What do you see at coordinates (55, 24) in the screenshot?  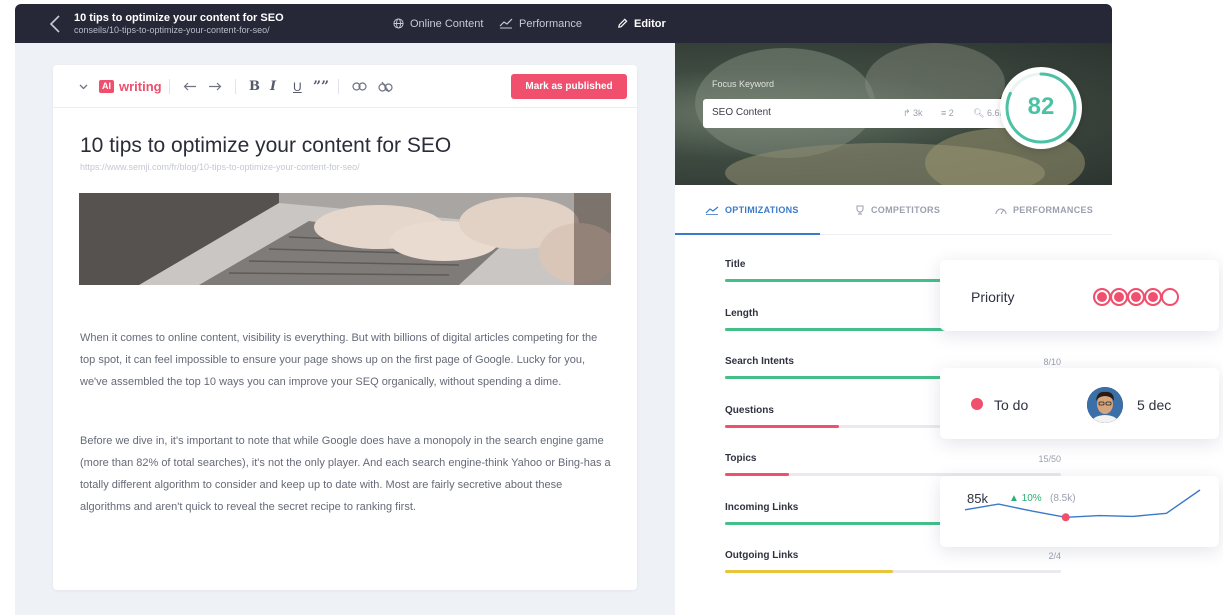 I see `back-arrow-icon` at bounding box center [55, 24].